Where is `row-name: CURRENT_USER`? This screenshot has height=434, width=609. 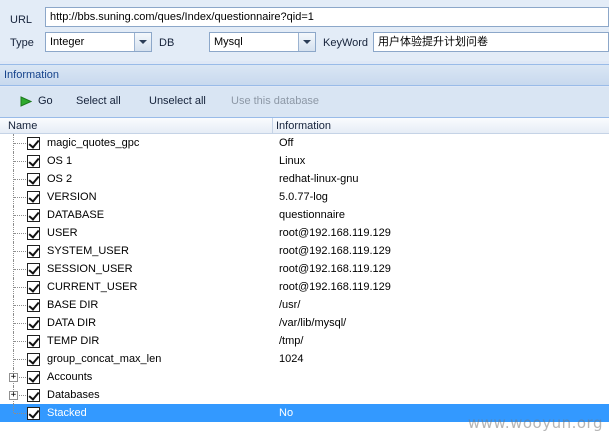
row-name: CURRENT_USER is located at coordinates (92, 287).